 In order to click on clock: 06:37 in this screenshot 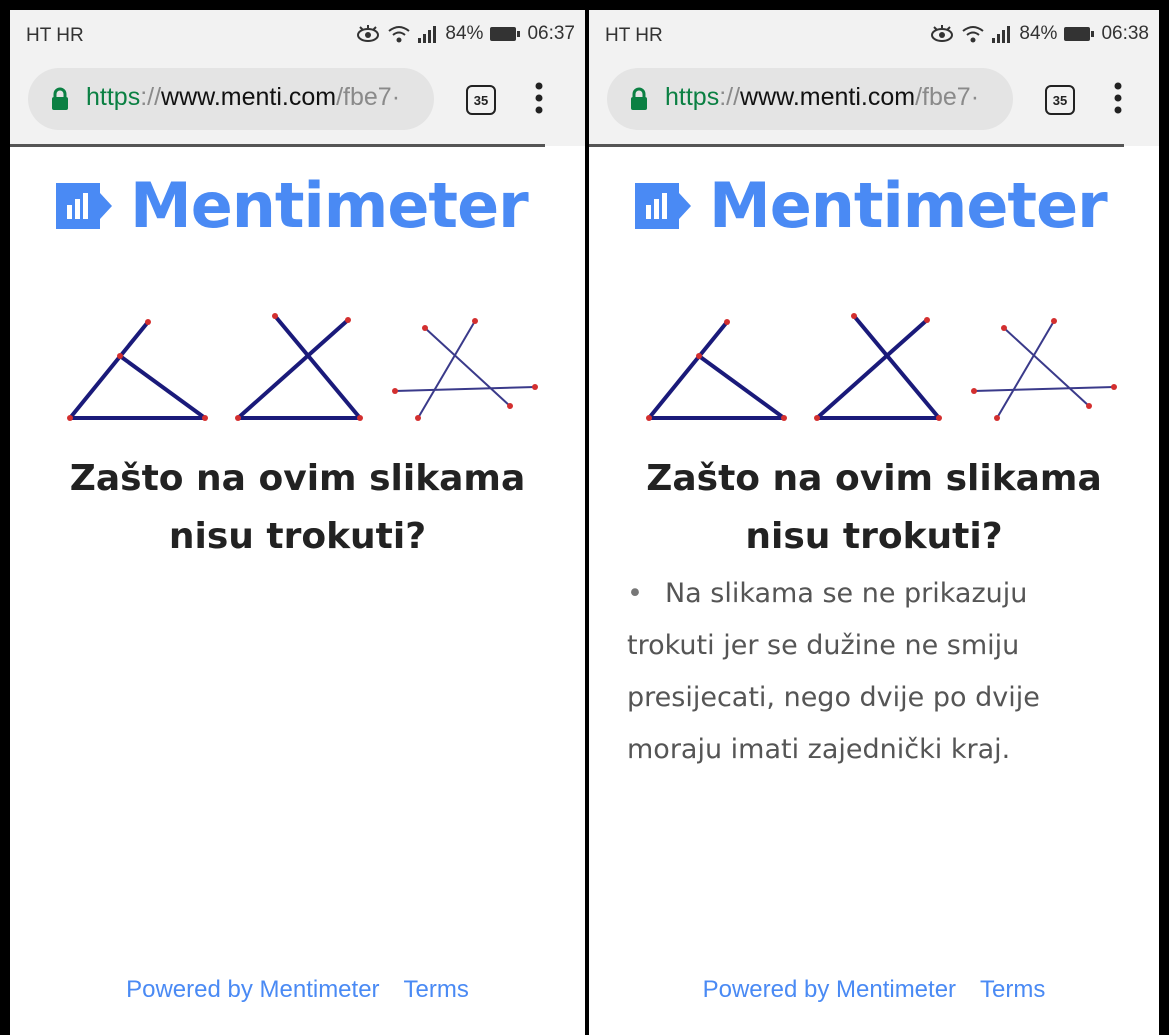, I will do `click(551, 33)`.